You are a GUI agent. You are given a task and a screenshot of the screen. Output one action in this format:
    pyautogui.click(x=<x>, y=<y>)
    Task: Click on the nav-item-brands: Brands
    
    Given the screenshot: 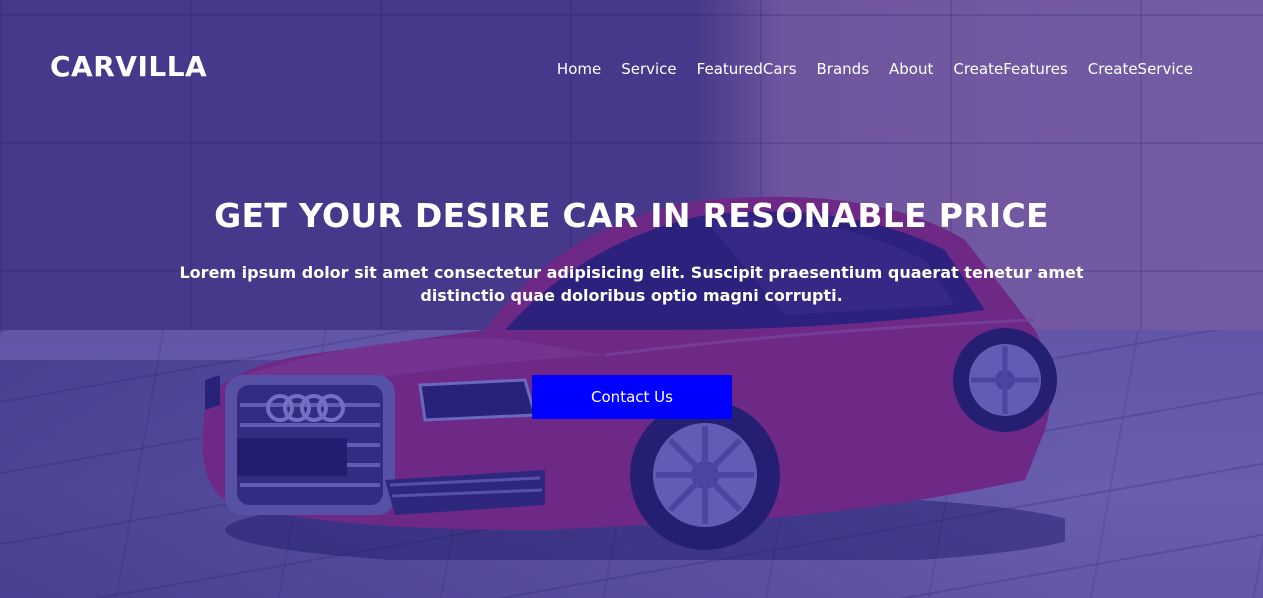 What is the action you would take?
    pyautogui.click(x=843, y=69)
    